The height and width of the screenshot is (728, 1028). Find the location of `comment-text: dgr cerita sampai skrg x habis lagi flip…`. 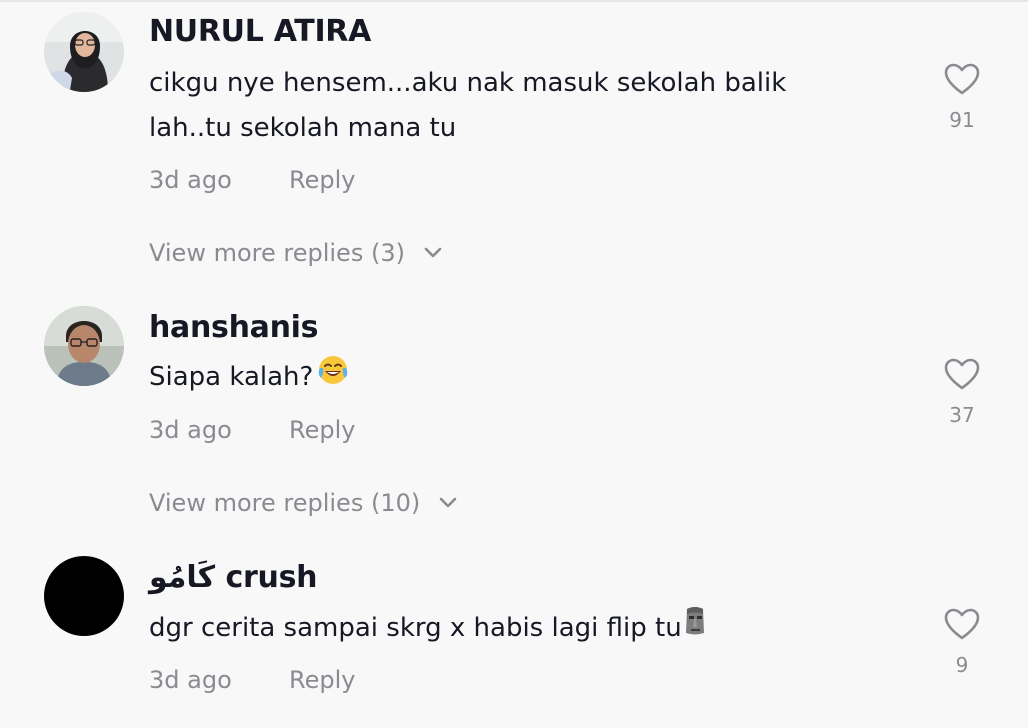

comment-text: dgr cerita sampai skrg x habis lagi flip… is located at coordinates (519, 628).